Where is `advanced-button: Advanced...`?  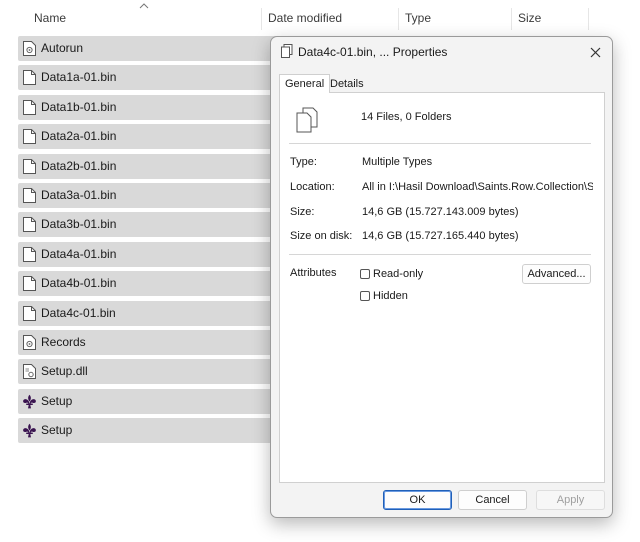
advanced-button: Advanced... is located at coordinates (556, 274).